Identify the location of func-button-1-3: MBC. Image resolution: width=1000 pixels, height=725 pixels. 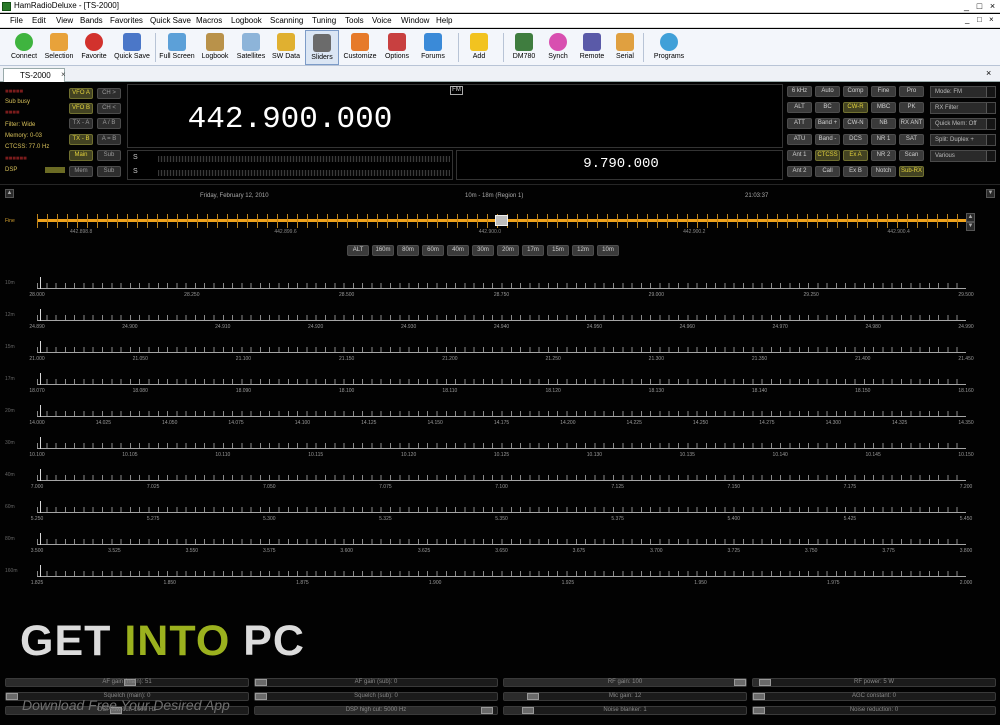
(883, 107).